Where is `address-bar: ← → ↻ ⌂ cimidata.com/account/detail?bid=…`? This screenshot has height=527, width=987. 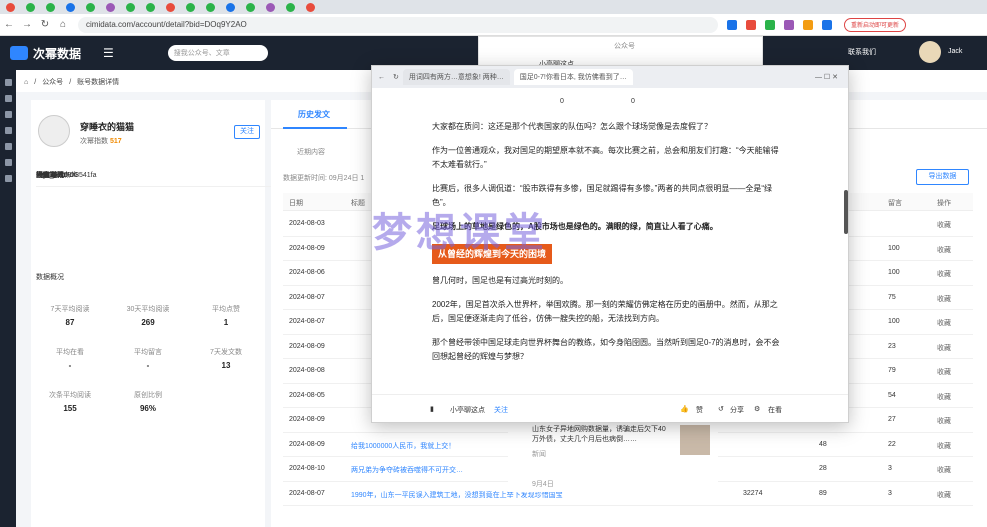
address-bar: ← → ↻ ⌂ cimidata.com/account/detail?bid=… is located at coordinates (493, 25).